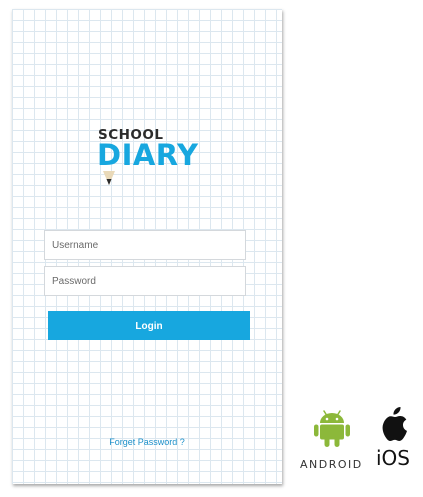  What do you see at coordinates (147, 442) in the screenshot?
I see `forgot-password-link: Forget Password ?` at bounding box center [147, 442].